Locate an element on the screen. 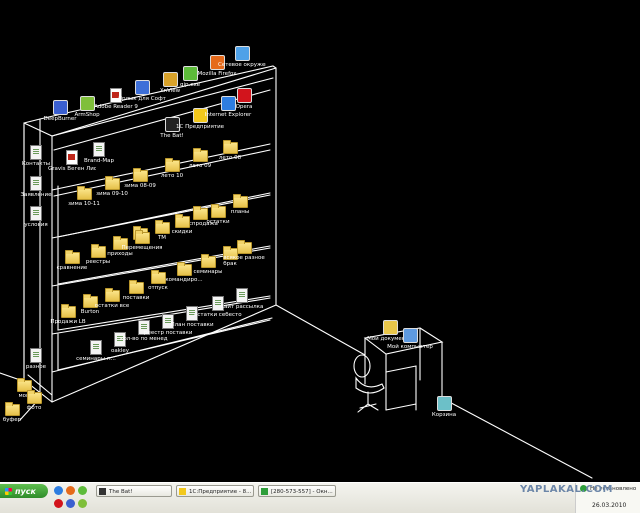 The width and height of the screenshot is (640, 513). desktop-icon-label: кайт рассылка is located at coordinates (242, 307).